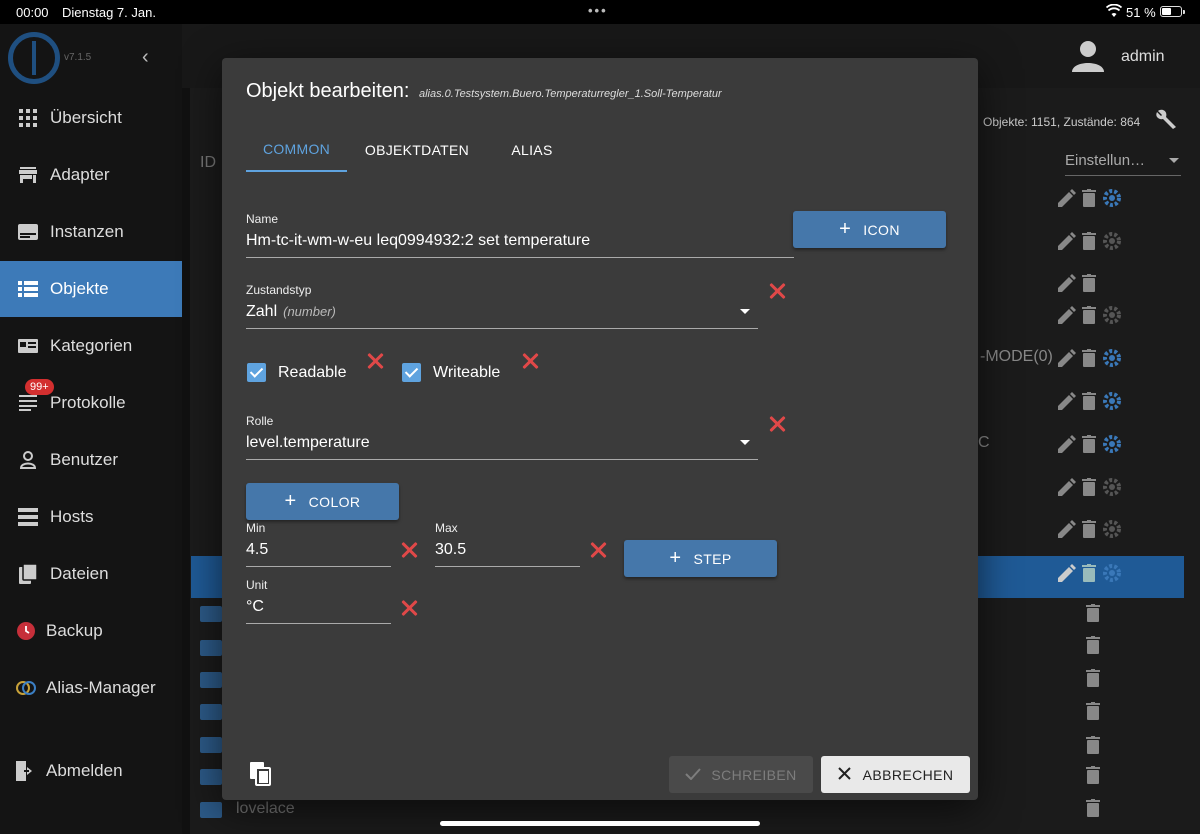  I want to click on sidebar-item-dateien: Dateien, so click(91, 574).